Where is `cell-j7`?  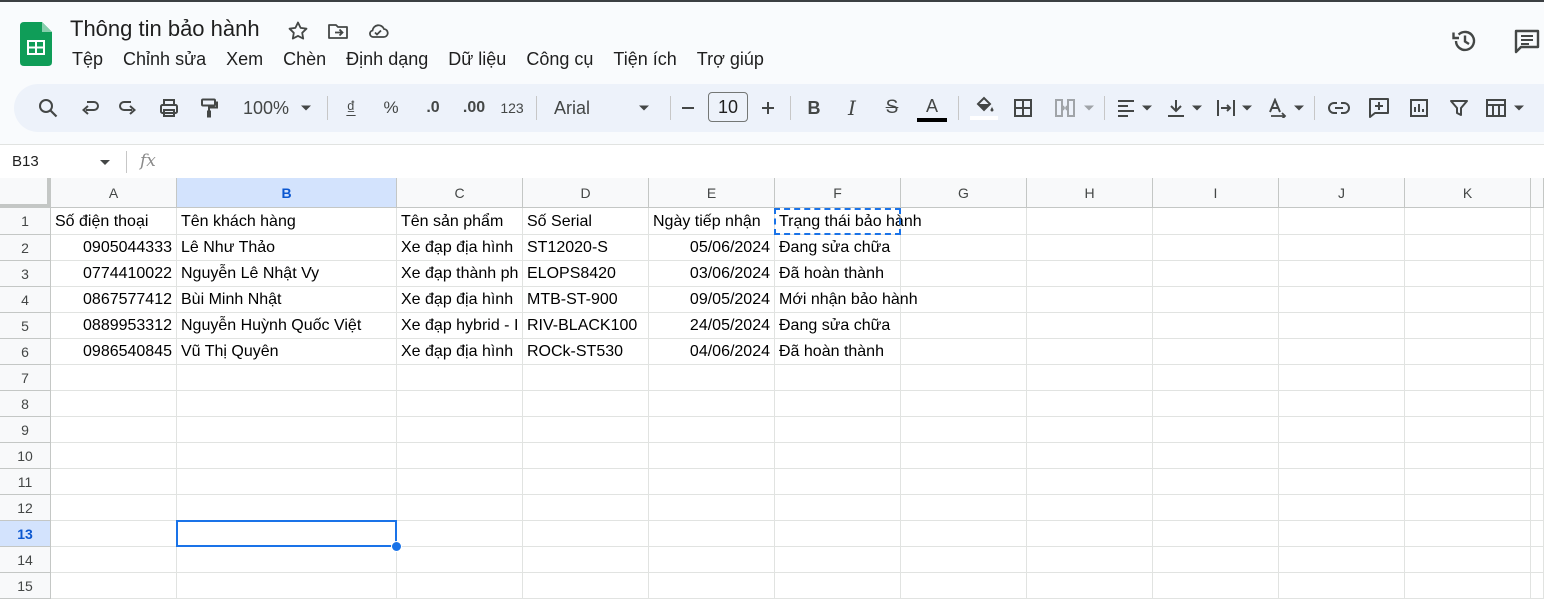
cell-j7 is located at coordinates (1342, 378).